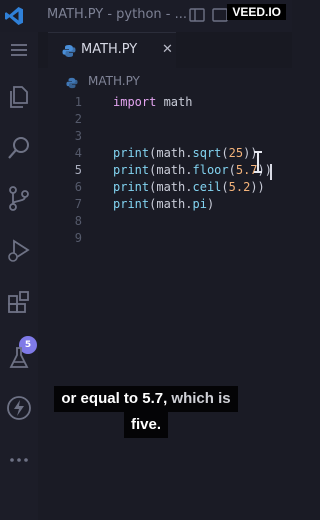 The width and height of the screenshot is (320, 520). I want to click on code-line: 6 print(math.ceil(5.2)), so click(165, 188).